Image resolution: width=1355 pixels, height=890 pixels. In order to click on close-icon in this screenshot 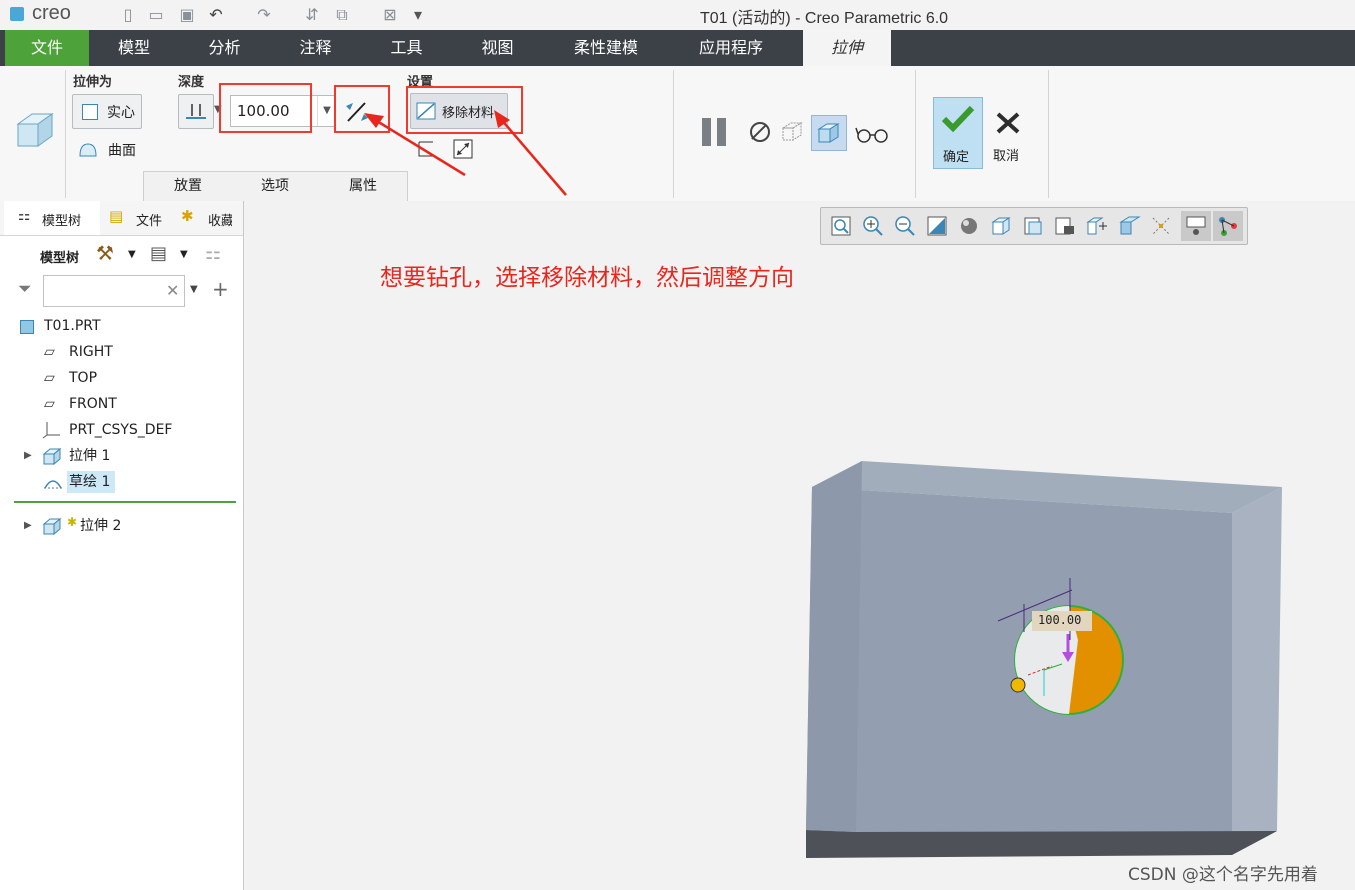, I will do `click(1008, 123)`.